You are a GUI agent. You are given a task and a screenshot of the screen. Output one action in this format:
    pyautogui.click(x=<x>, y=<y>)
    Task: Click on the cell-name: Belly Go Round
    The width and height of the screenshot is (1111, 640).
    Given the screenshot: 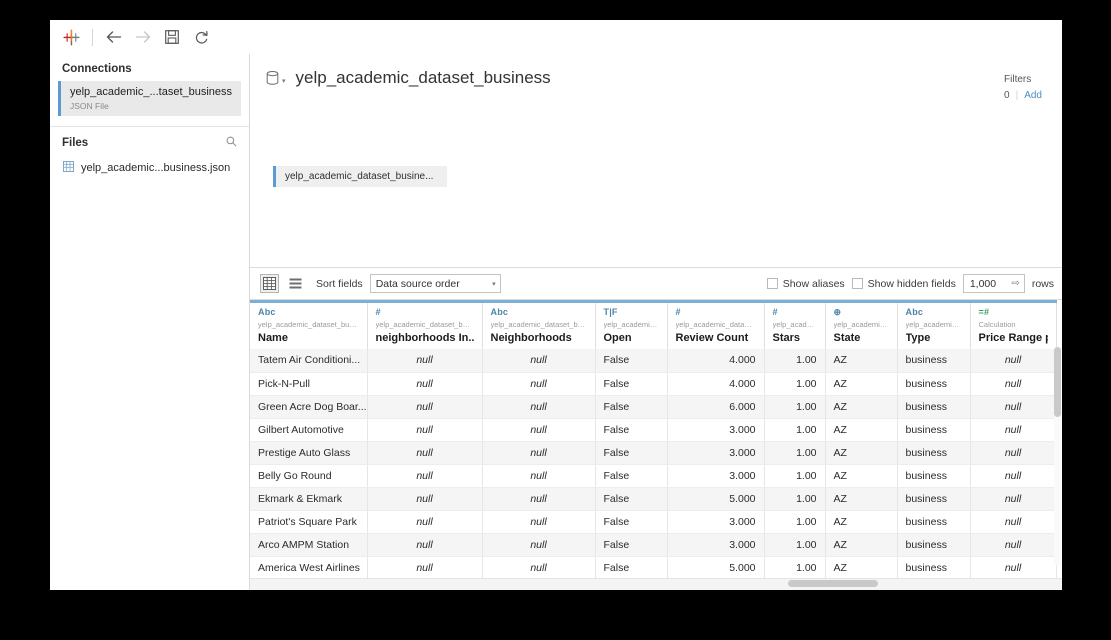 What is the action you would take?
    pyautogui.click(x=309, y=476)
    